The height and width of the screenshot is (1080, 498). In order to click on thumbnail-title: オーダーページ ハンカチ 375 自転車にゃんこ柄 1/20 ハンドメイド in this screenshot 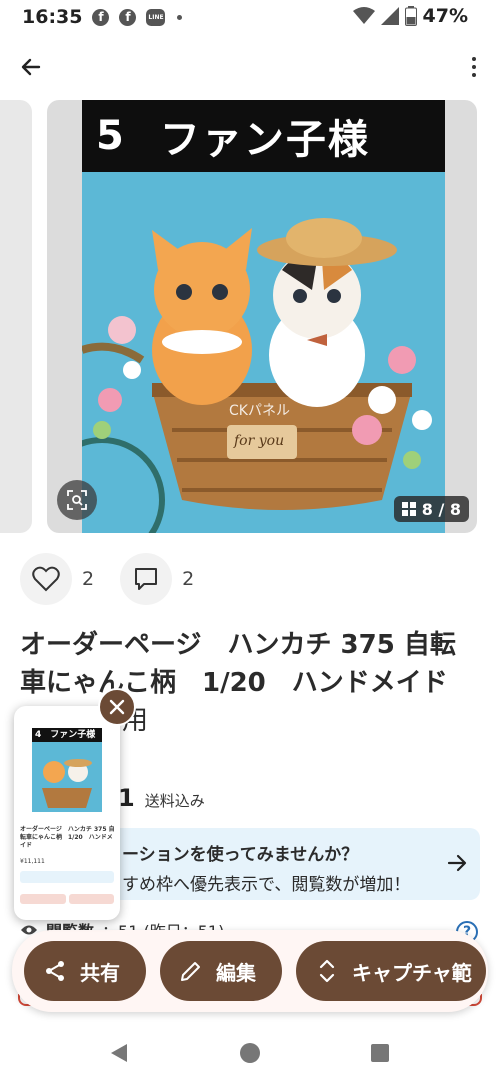, I will do `click(67, 837)`.